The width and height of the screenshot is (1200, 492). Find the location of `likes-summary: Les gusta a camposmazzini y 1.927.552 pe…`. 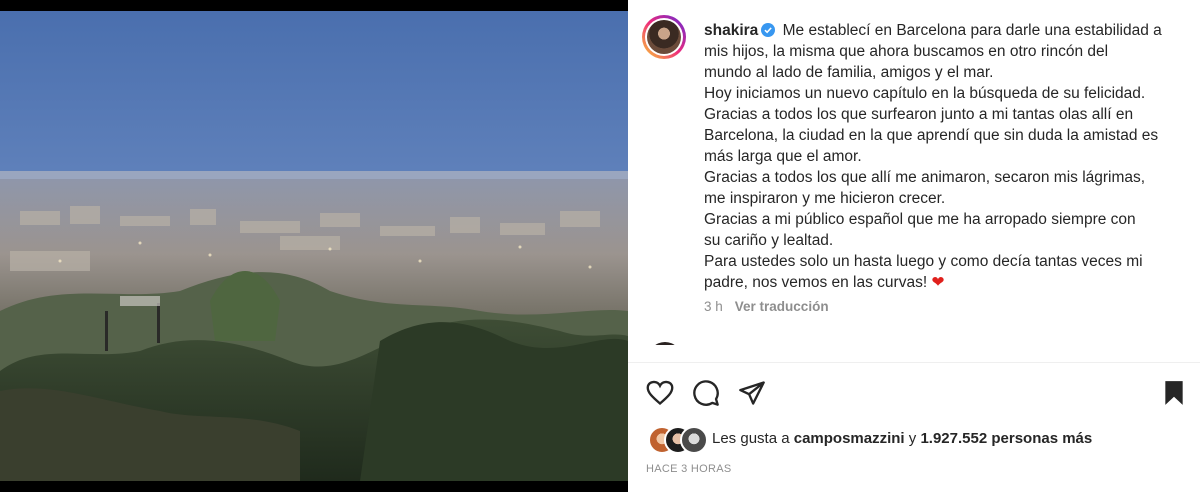

likes-summary: Les gusta a camposmazzini y 1.927.552 pe… is located at coordinates (902, 438).